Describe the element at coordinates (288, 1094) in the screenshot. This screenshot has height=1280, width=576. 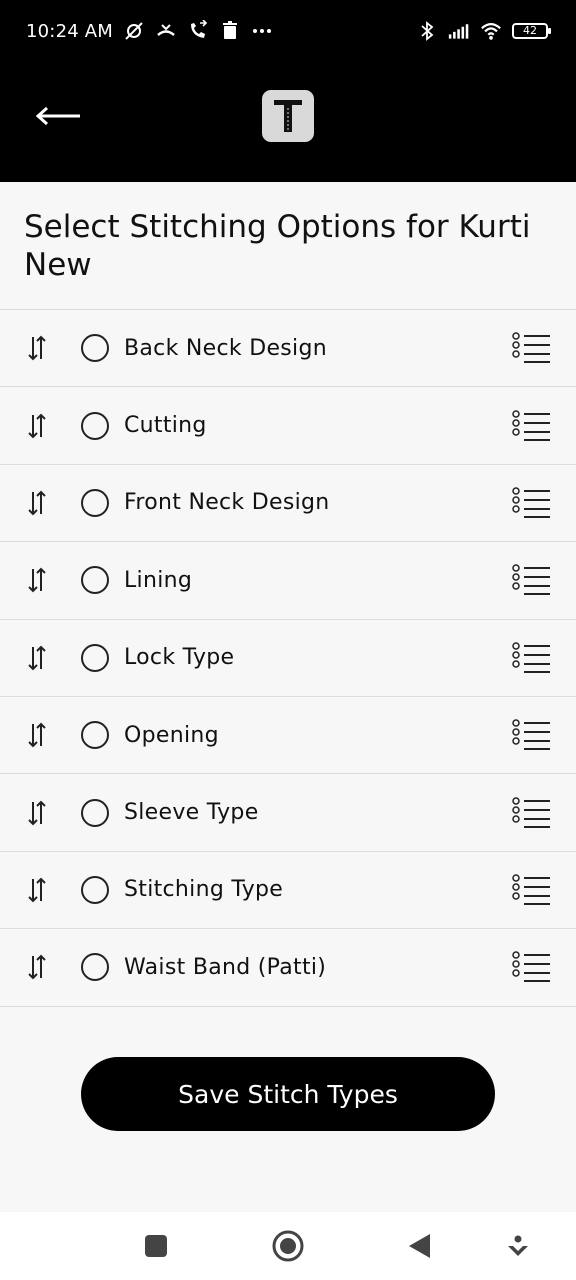
I see `save-stitch-types-button: Save Stitch Types` at that location.